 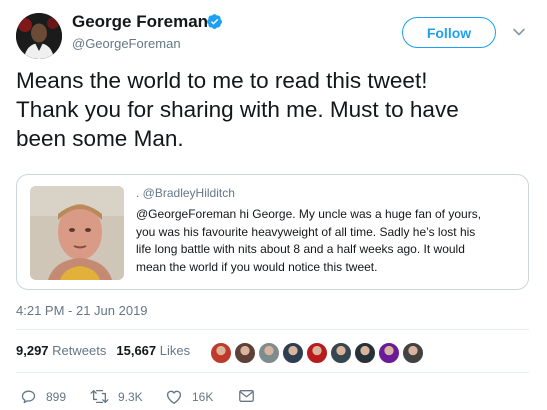 What do you see at coordinates (136, 350) in the screenshot?
I see `likes-count: 15,667` at bounding box center [136, 350].